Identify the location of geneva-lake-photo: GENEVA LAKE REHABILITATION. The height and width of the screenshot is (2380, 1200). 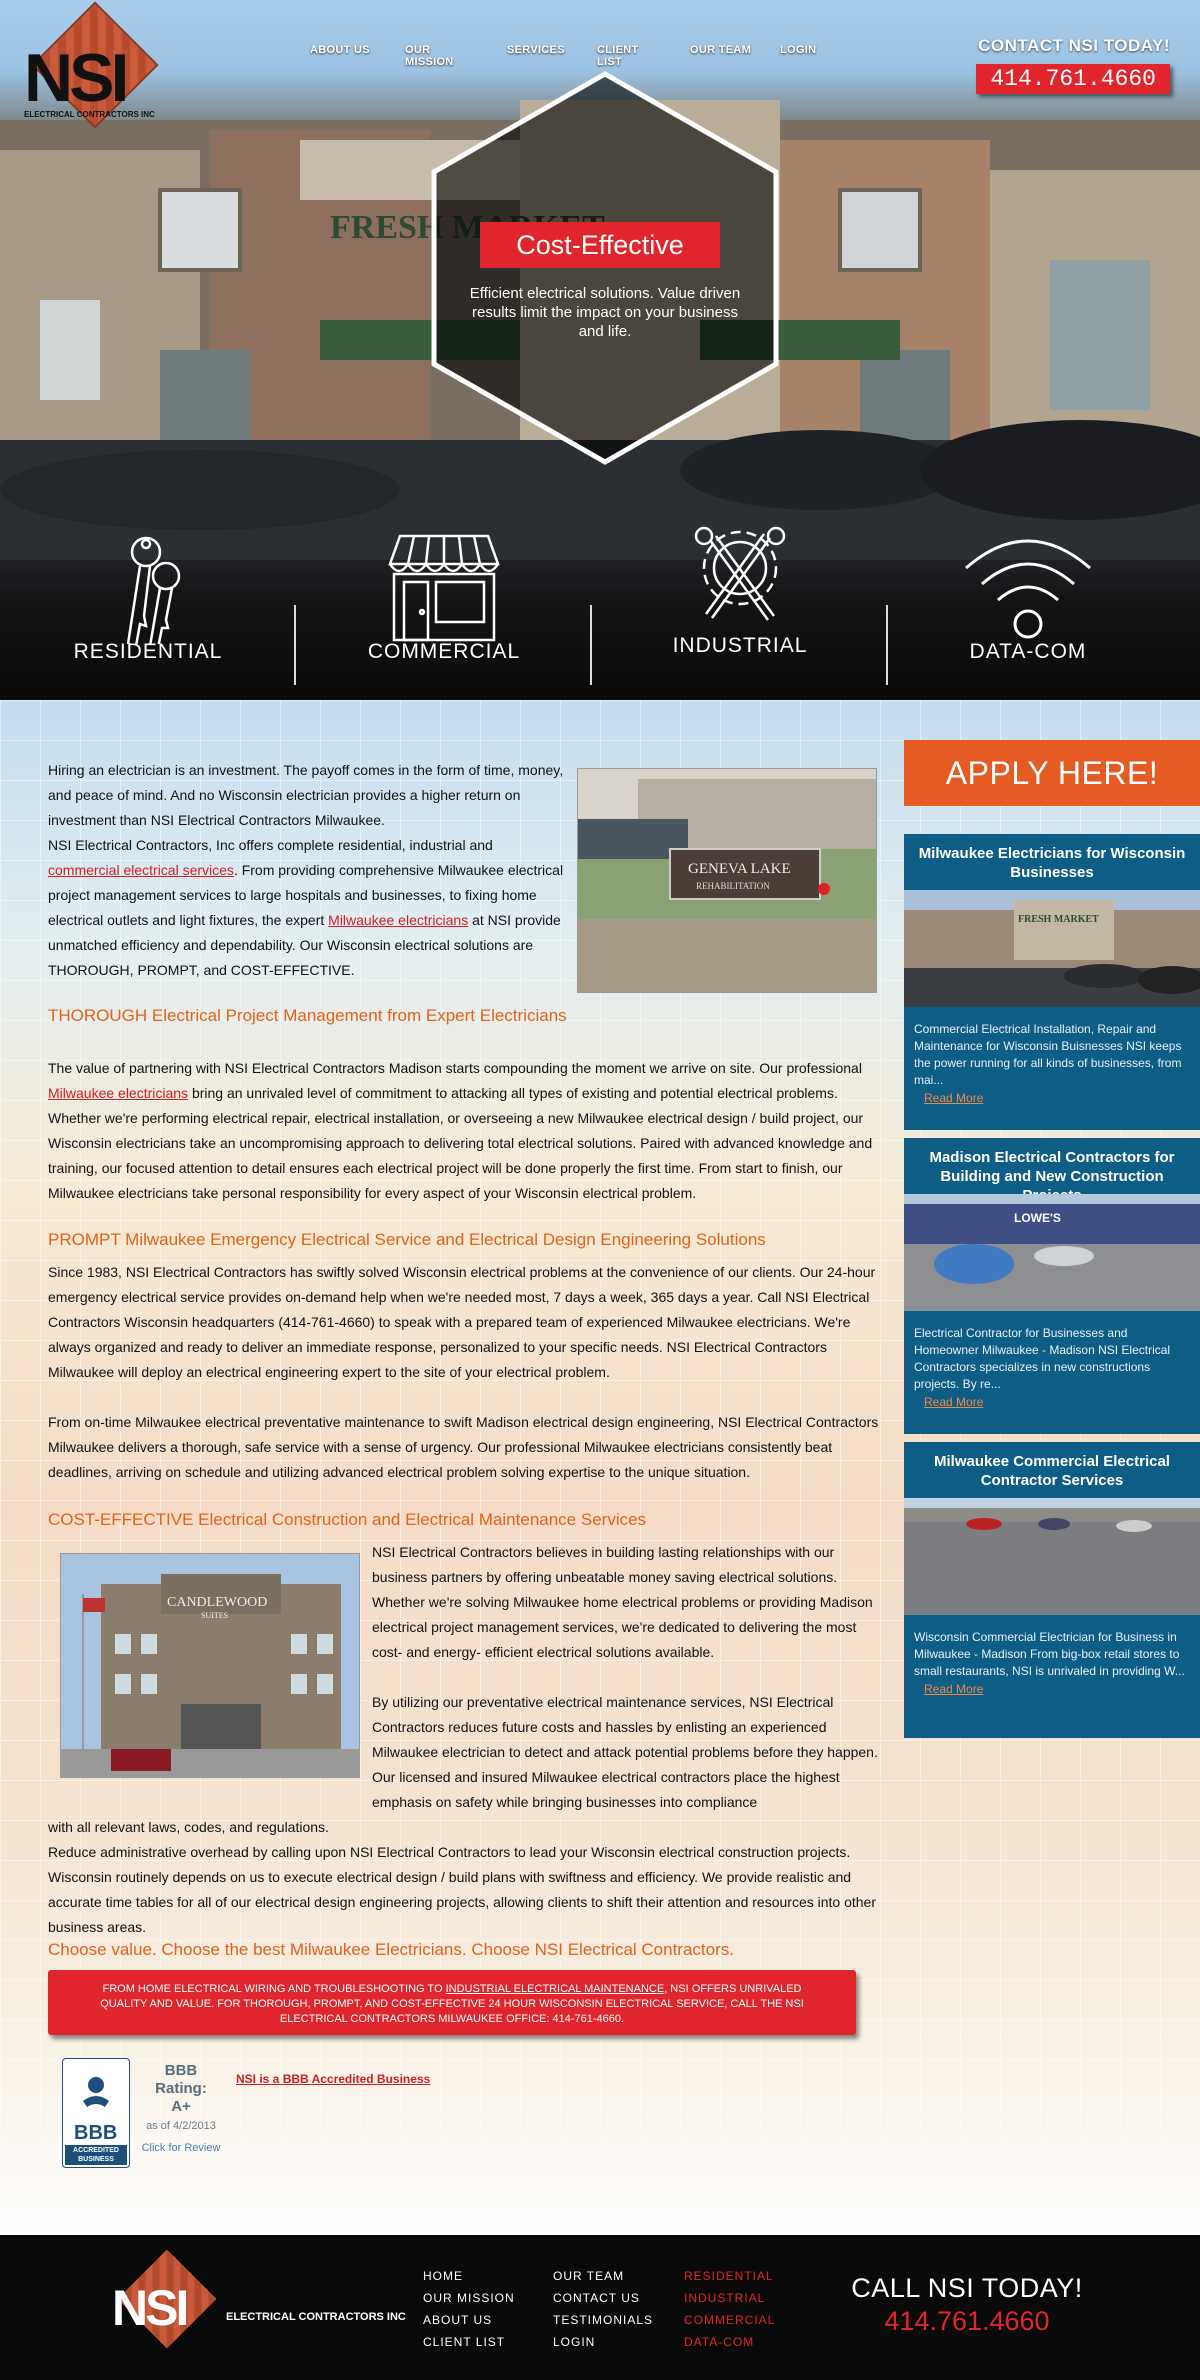
(727, 880).